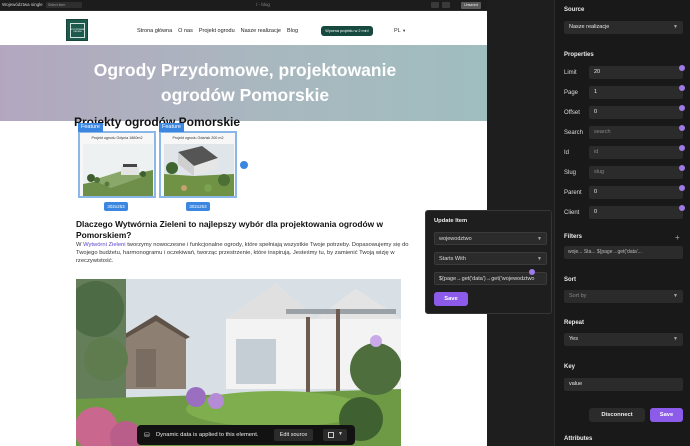  What do you see at coordinates (636, 172) in the screenshot?
I see `slug-input: slug` at bounding box center [636, 172].